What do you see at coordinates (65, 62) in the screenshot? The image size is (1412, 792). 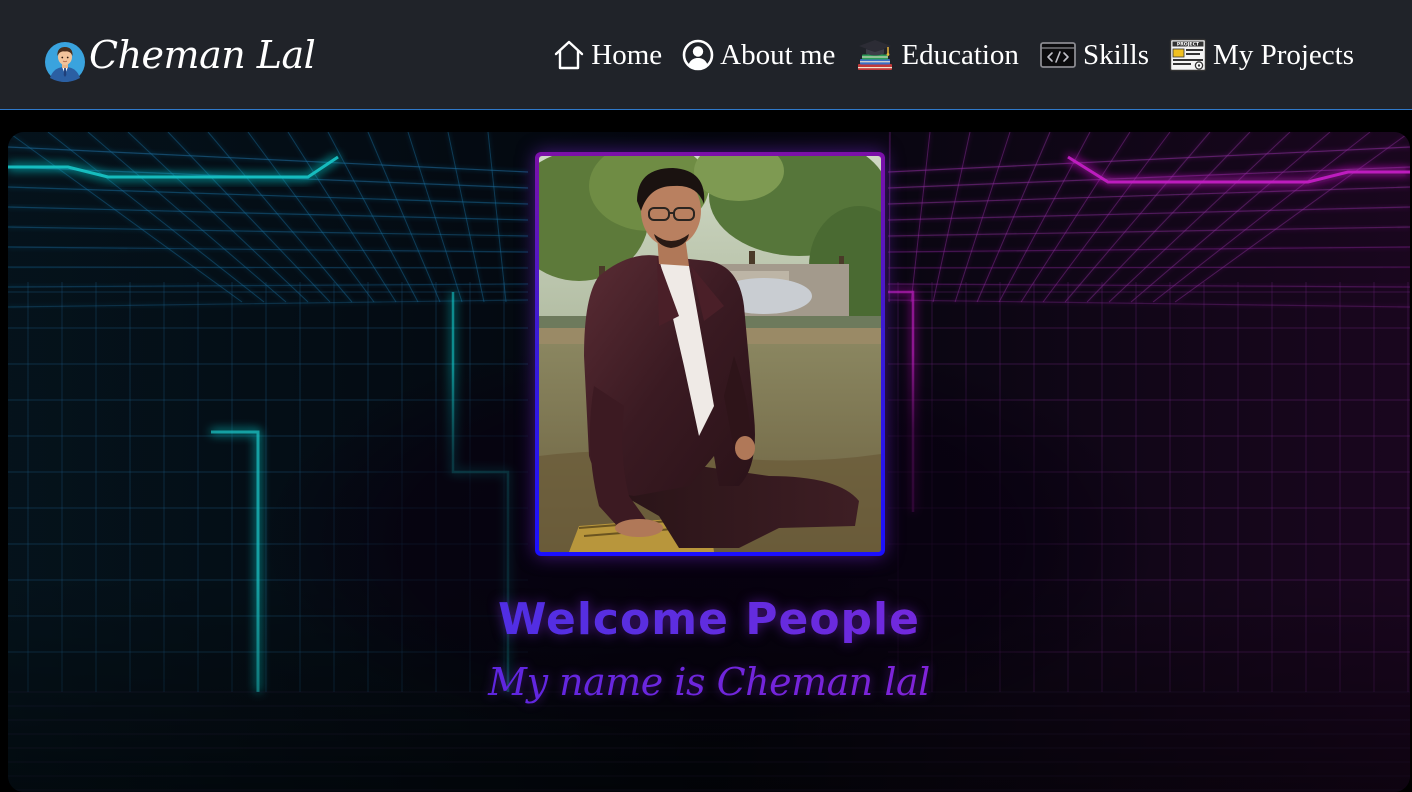 I see `man-avatar-icon` at bounding box center [65, 62].